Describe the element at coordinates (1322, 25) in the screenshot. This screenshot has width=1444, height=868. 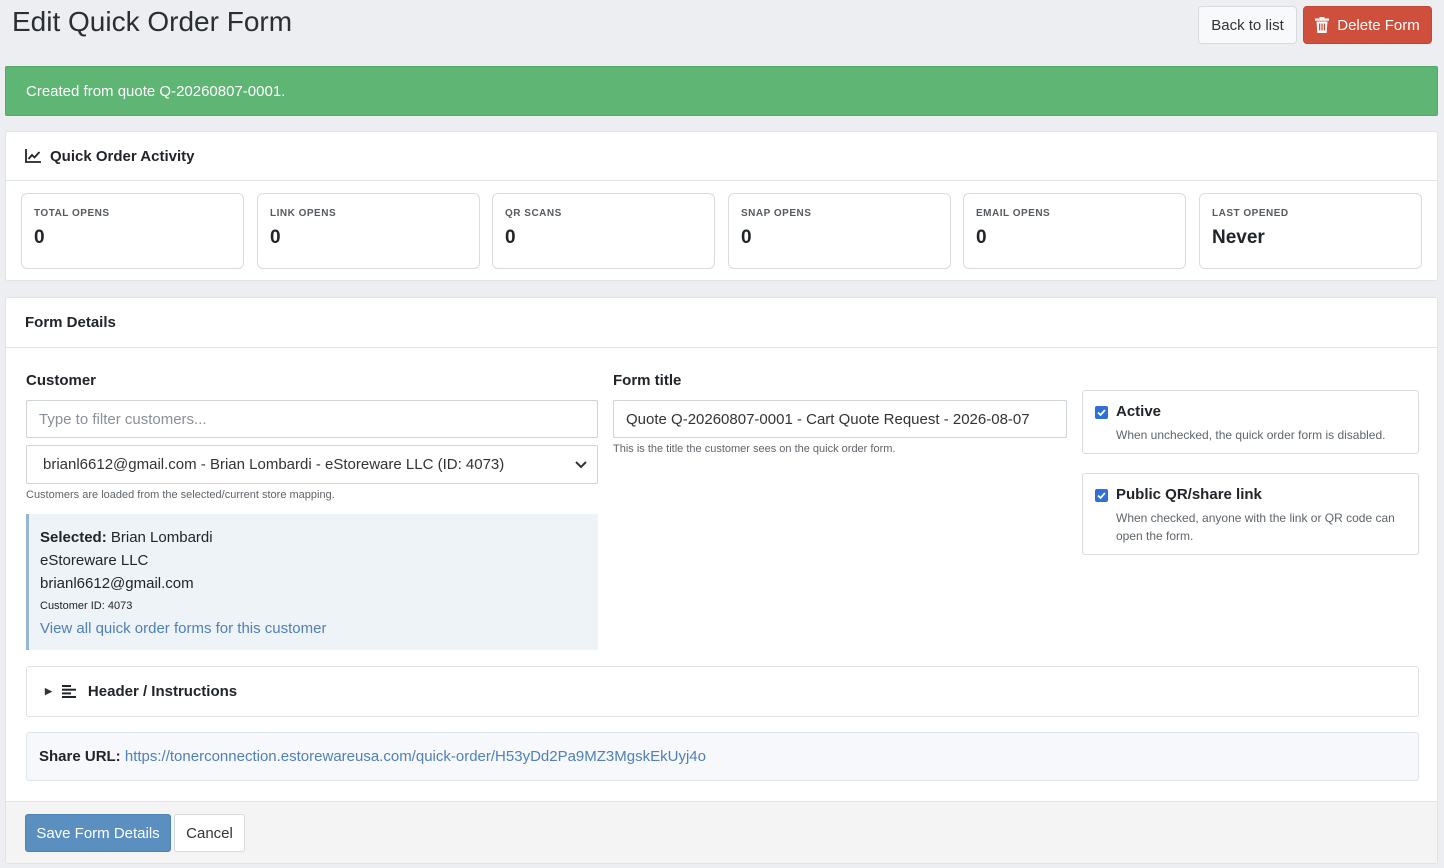
I see `trash-icon` at that location.